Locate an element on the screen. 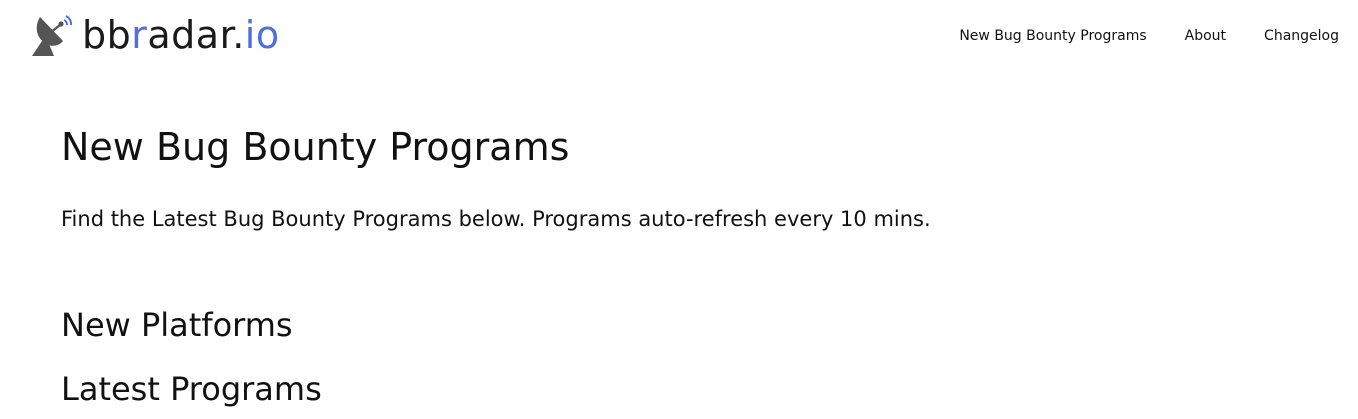 The height and width of the screenshot is (419, 1358). nav-link-changelog: Changelog is located at coordinates (1301, 36).